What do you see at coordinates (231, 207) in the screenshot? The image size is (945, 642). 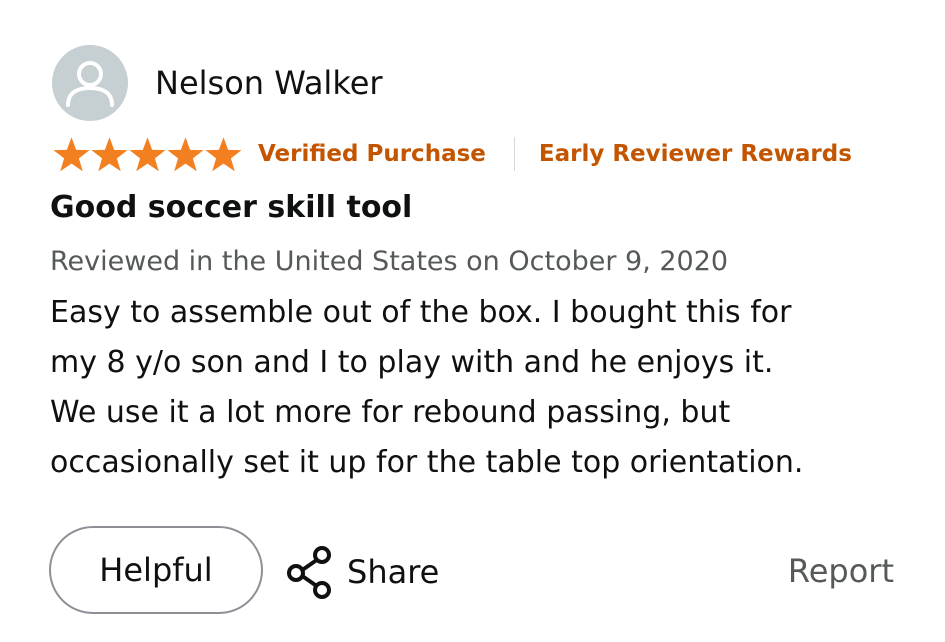 I see `review-title: Good soccer skill tool` at bounding box center [231, 207].